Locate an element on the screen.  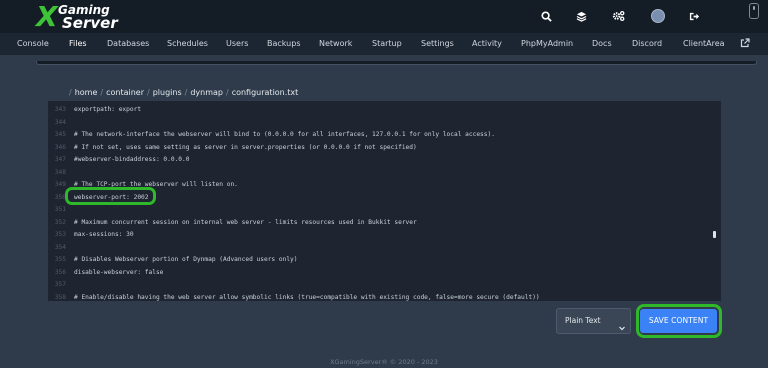
tab-activity: Activity is located at coordinates (487, 44).